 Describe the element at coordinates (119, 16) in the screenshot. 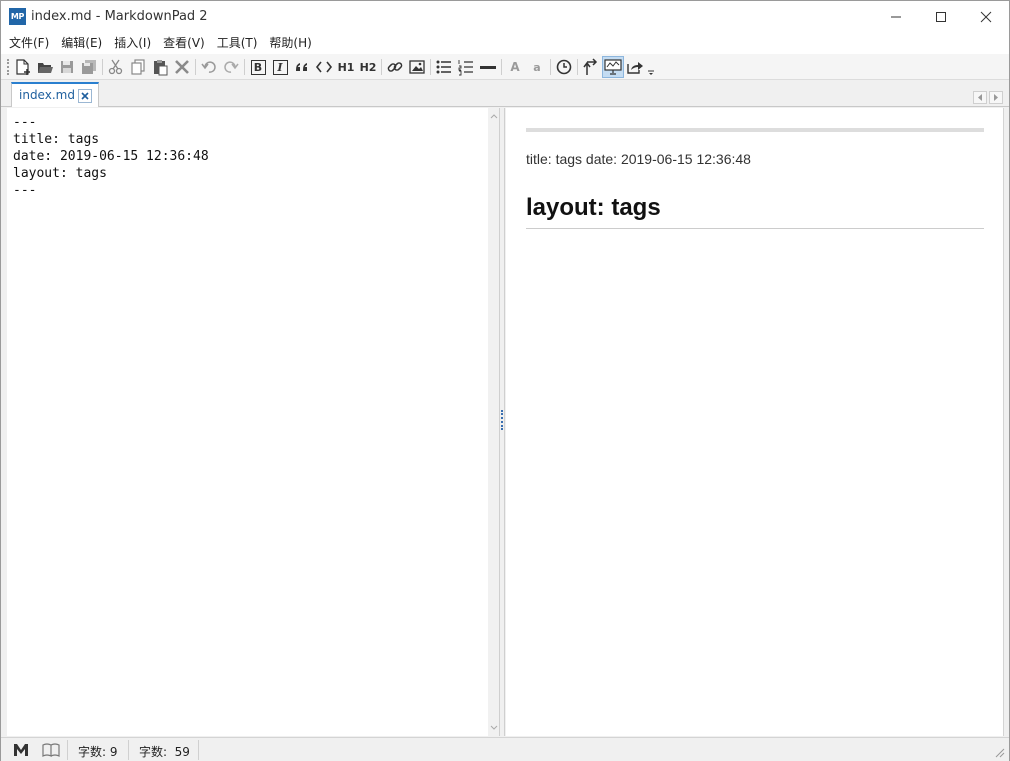

I see `window-title: index.md - MarkdownPad 2` at that location.